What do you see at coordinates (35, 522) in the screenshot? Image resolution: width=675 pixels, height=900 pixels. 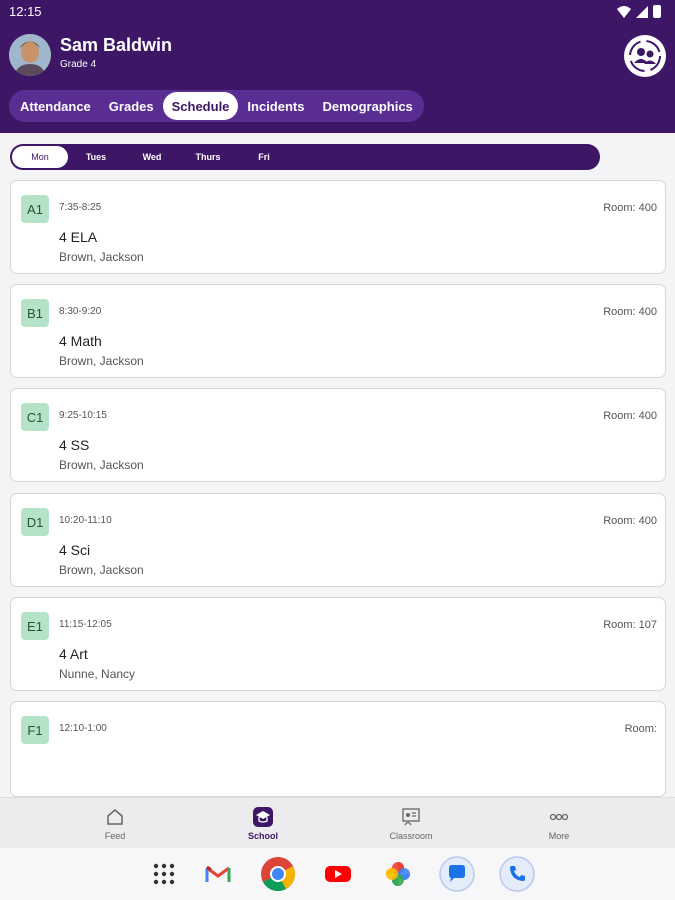 I see `period-badge: D1` at bounding box center [35, 522].